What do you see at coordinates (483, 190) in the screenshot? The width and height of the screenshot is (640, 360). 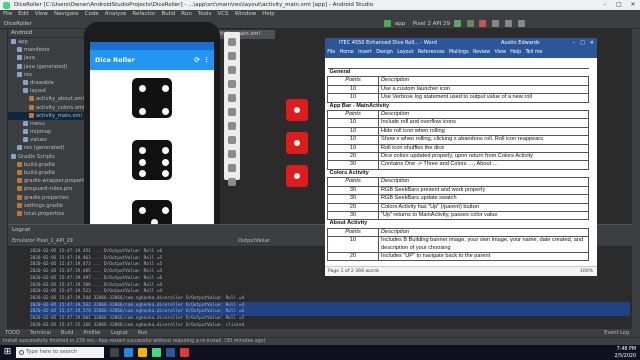 I see `rubric-description: RGB SeekBars present and work properly` at bounding box center [483, 190].